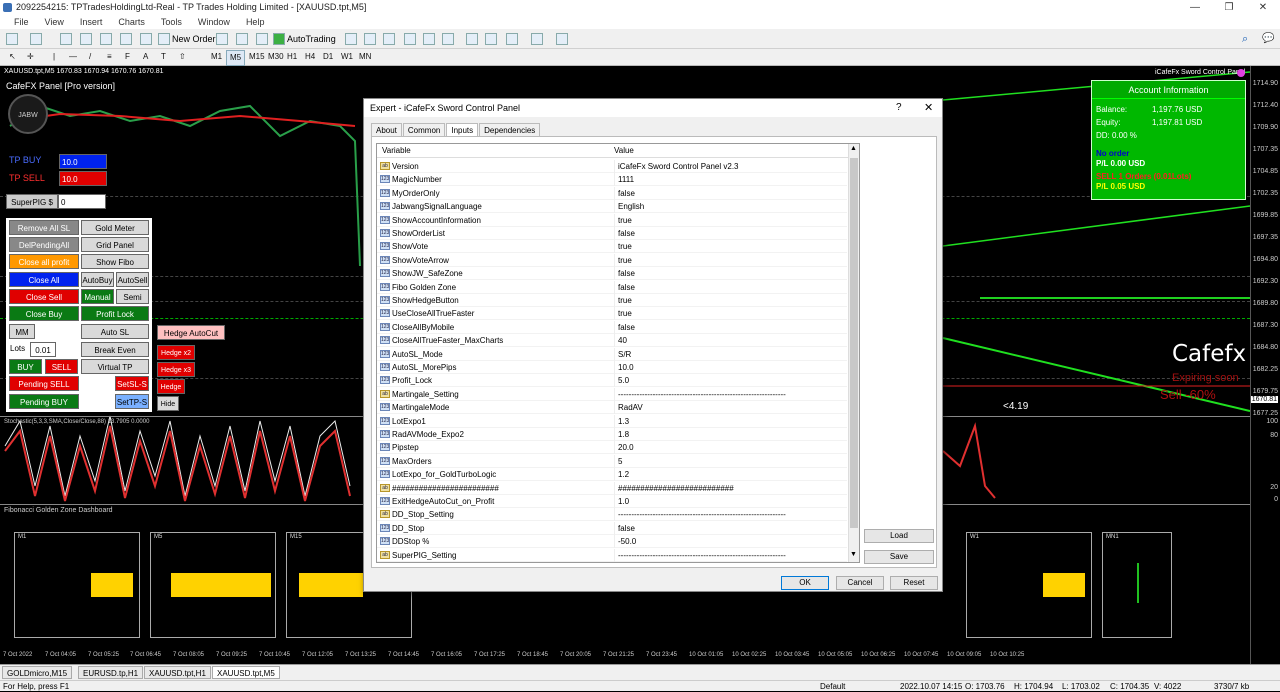 The width and height of the screenshot is (1280, 692). What do you see at coordinates (44, 227) in the screenshot?
I see `remove-all-sl-button: Remove All SL` at bounding box center [44, 227].